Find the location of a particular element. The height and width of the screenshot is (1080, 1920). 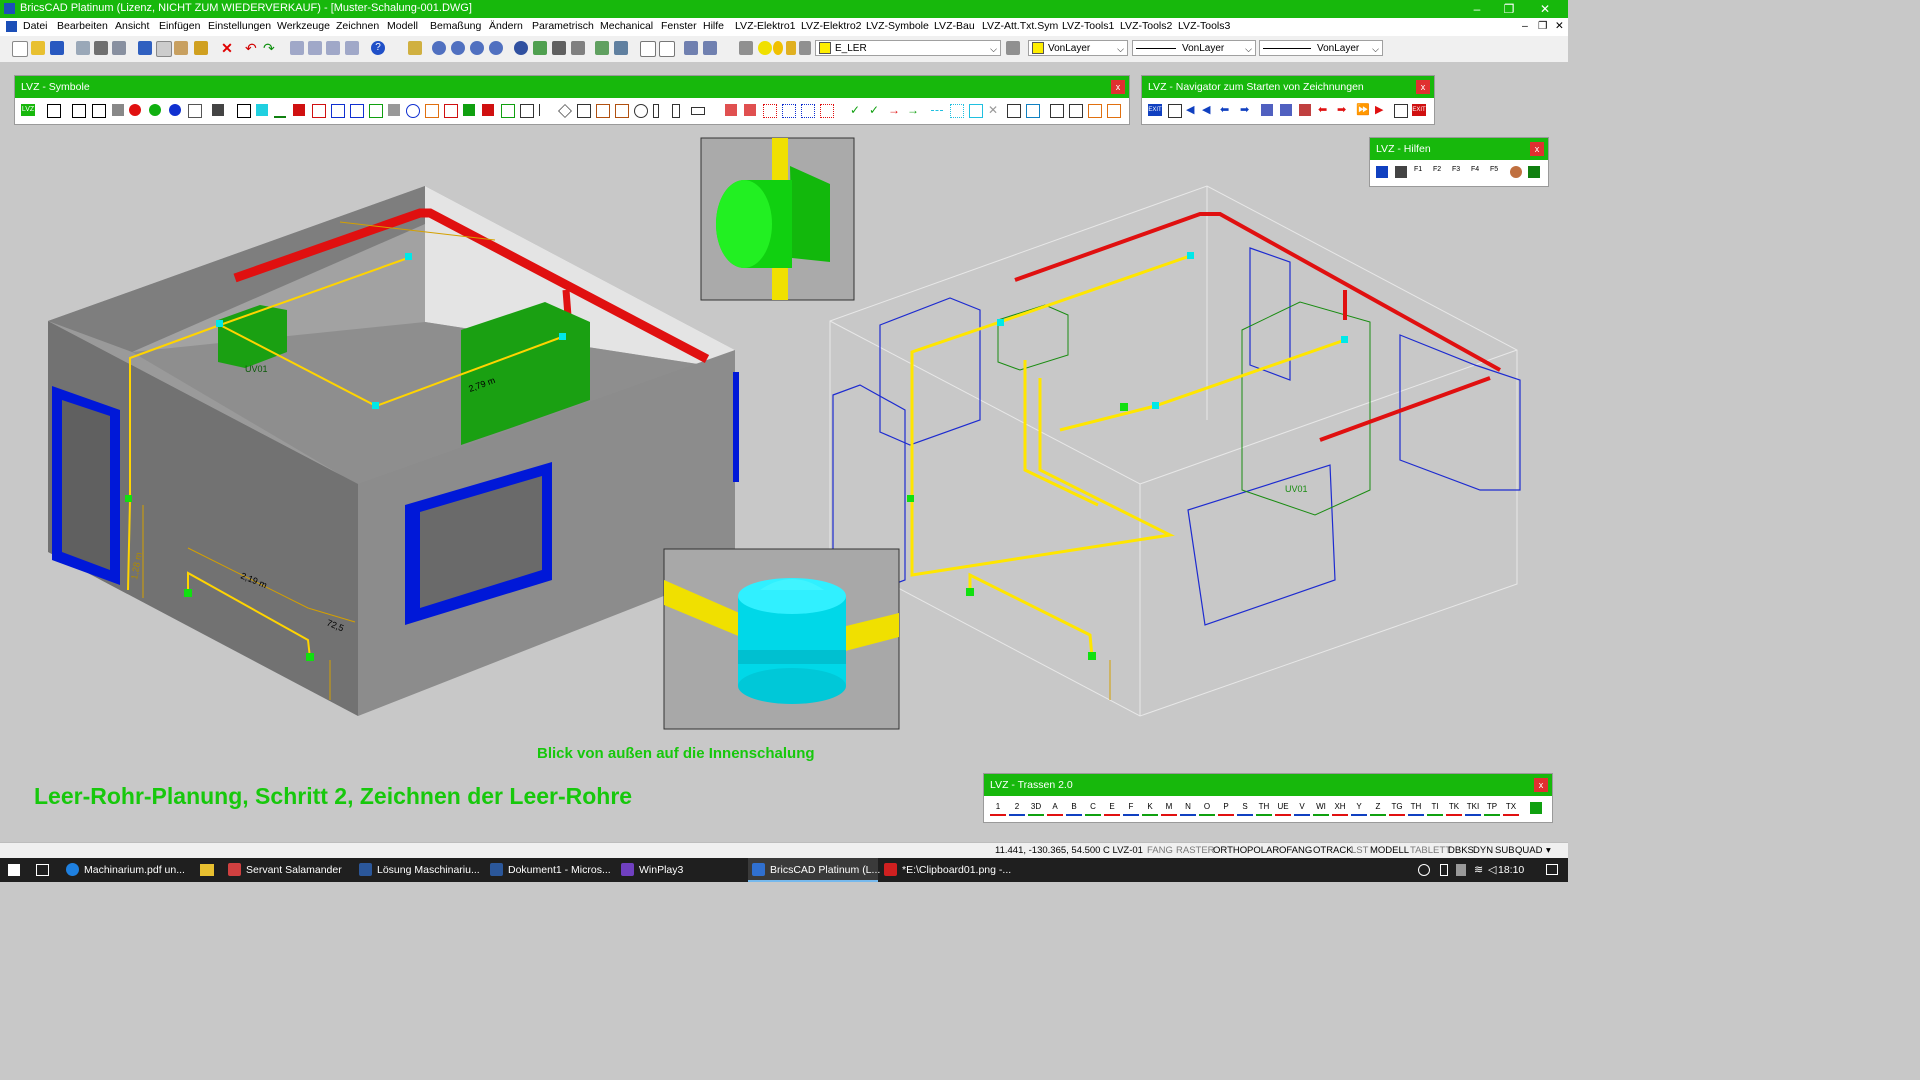

trassen-button-11: O is located at coordinates (1207, 809).